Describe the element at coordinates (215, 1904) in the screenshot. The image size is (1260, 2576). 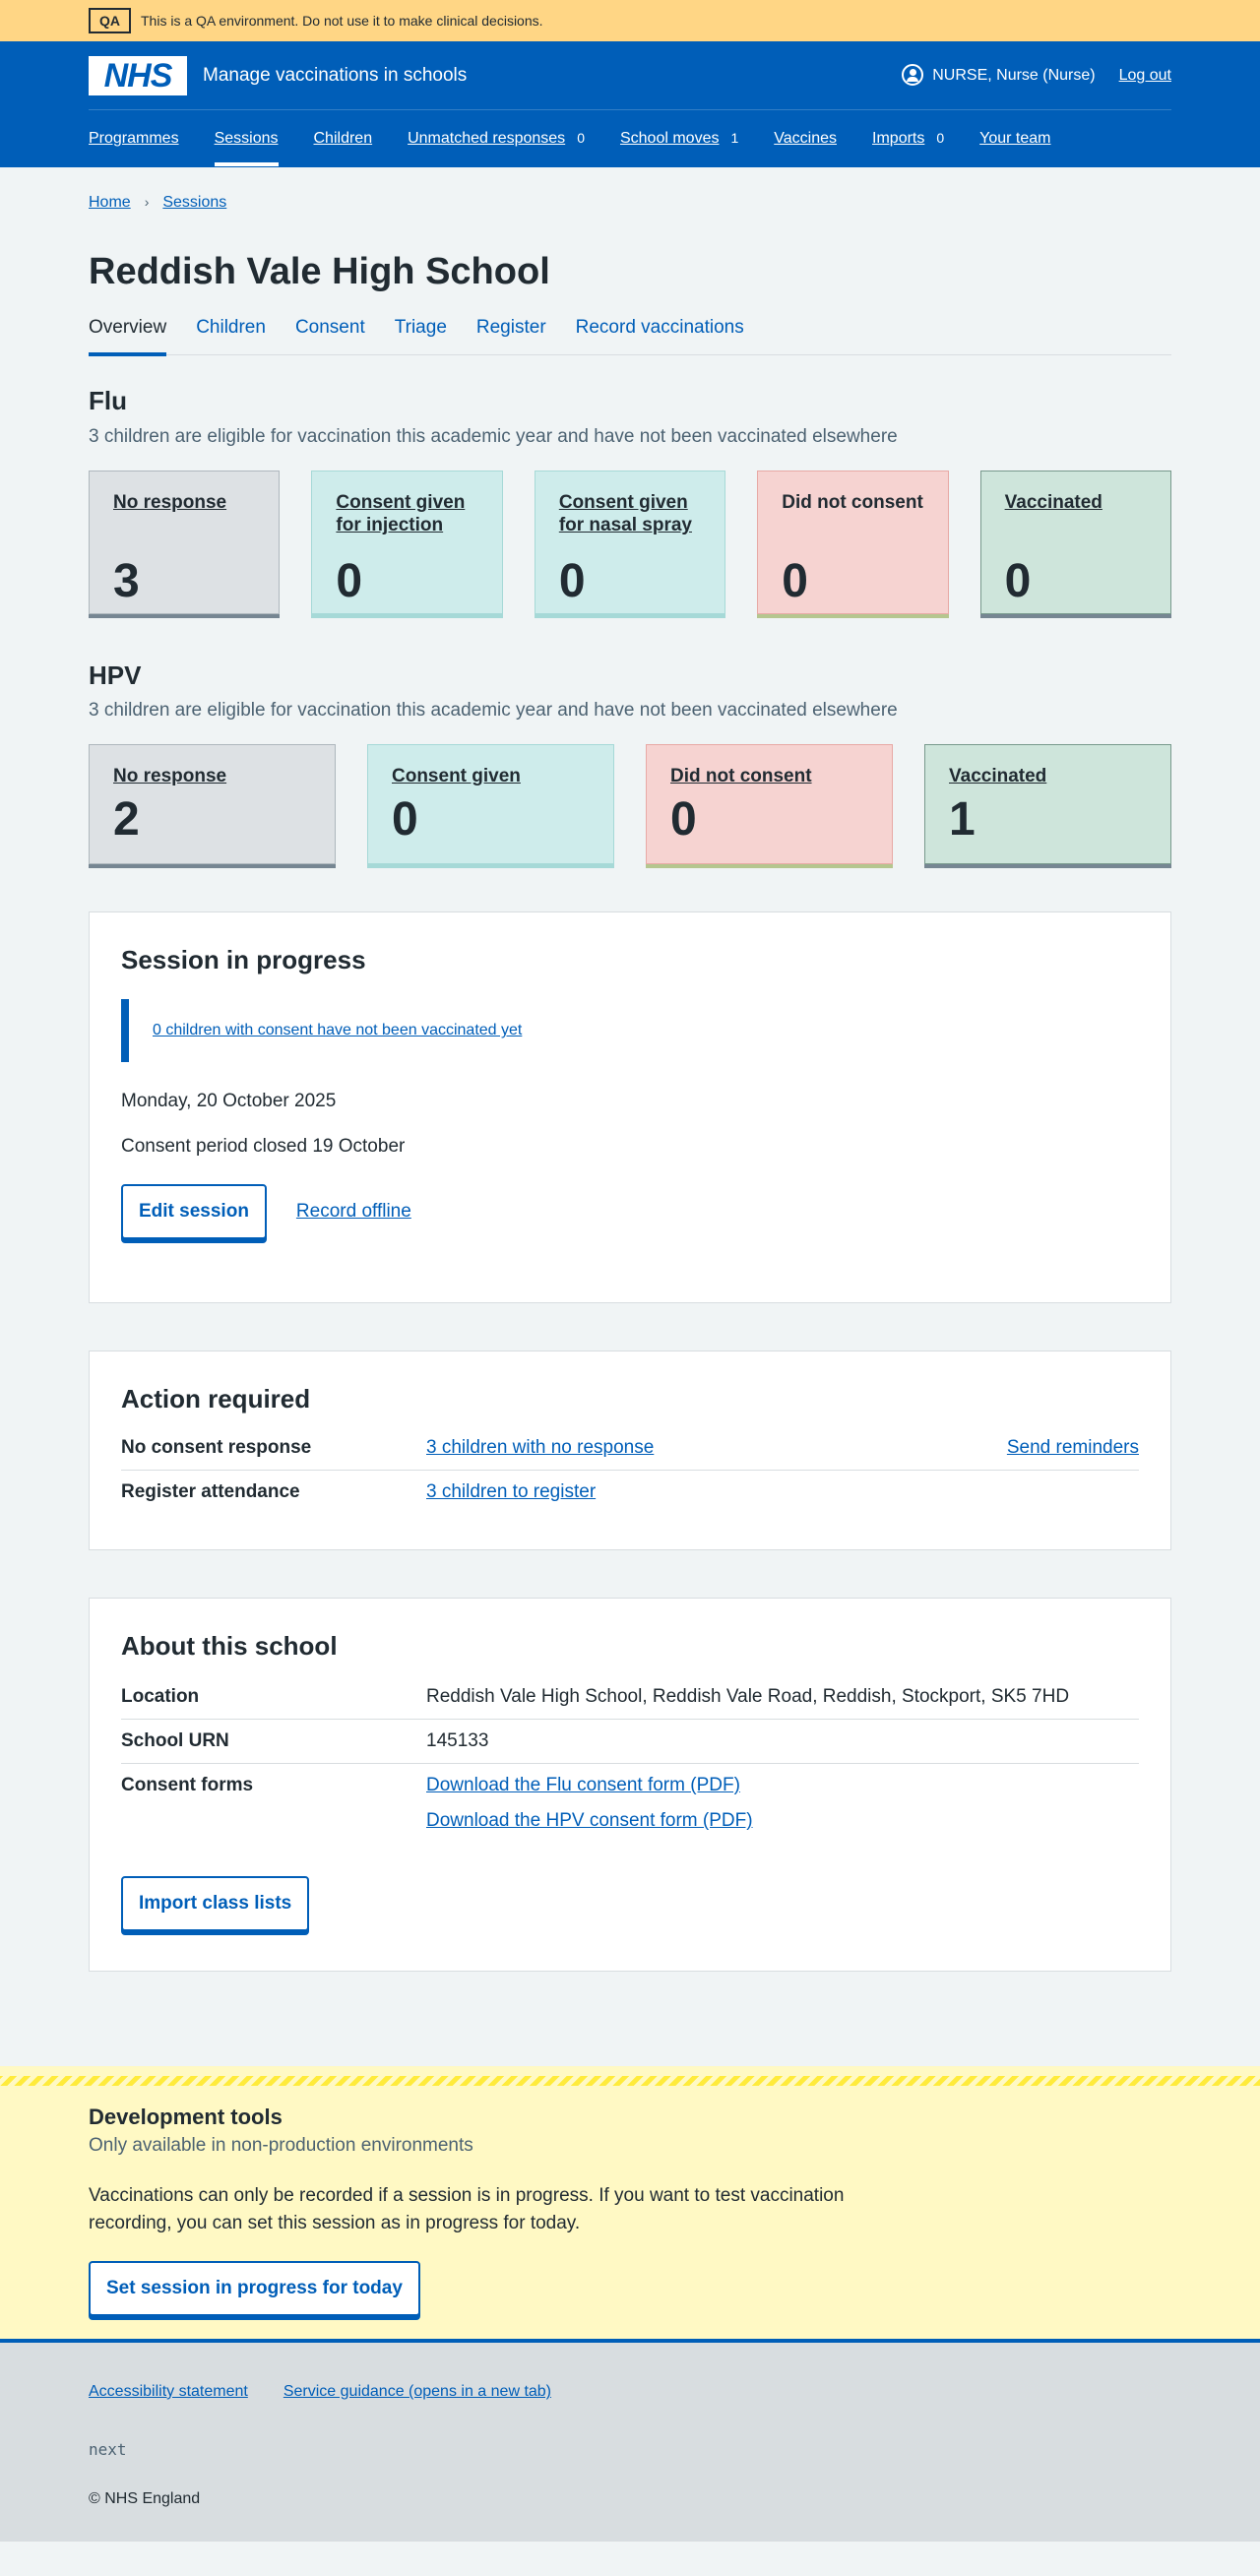
I see `import-class-lists-button: Import class lists` at that location.